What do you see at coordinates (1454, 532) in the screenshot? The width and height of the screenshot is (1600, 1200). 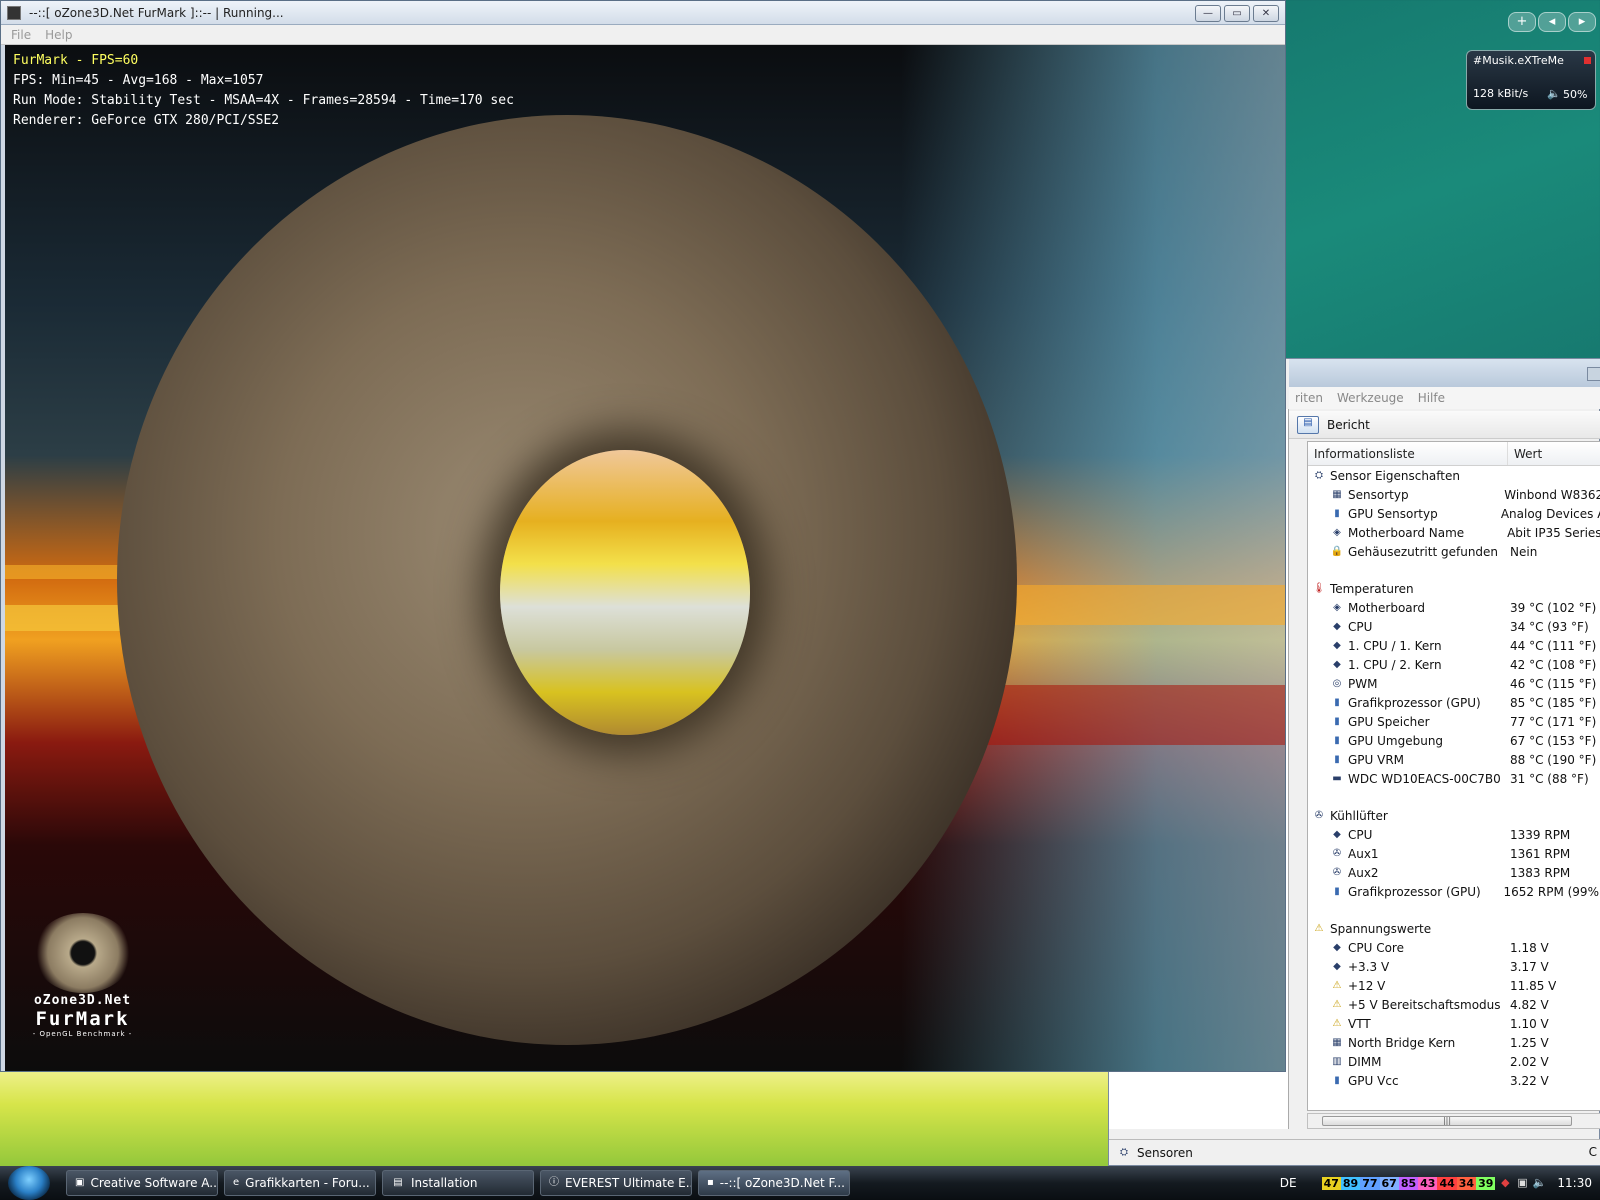 I see `table-row: ◈ Motherboard Name Abit IP35 Series` at bounding box center [1454, 532].